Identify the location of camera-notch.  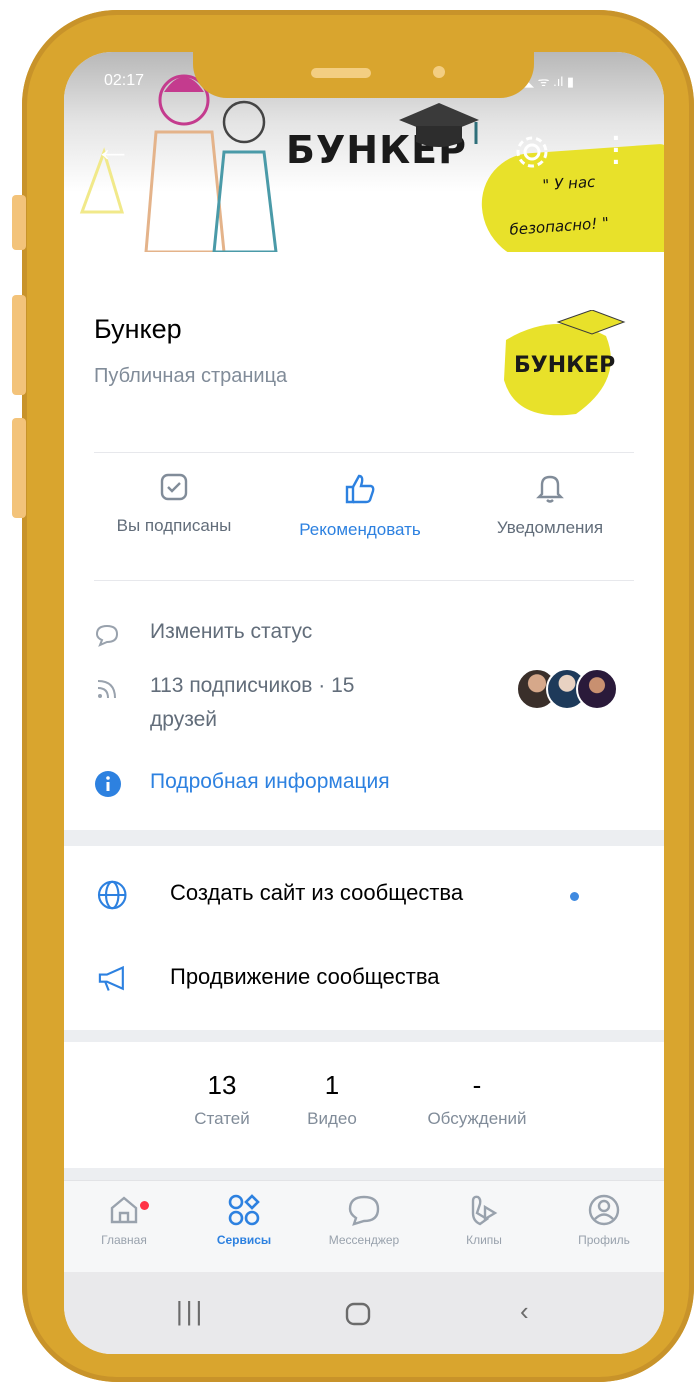
(363, 75).